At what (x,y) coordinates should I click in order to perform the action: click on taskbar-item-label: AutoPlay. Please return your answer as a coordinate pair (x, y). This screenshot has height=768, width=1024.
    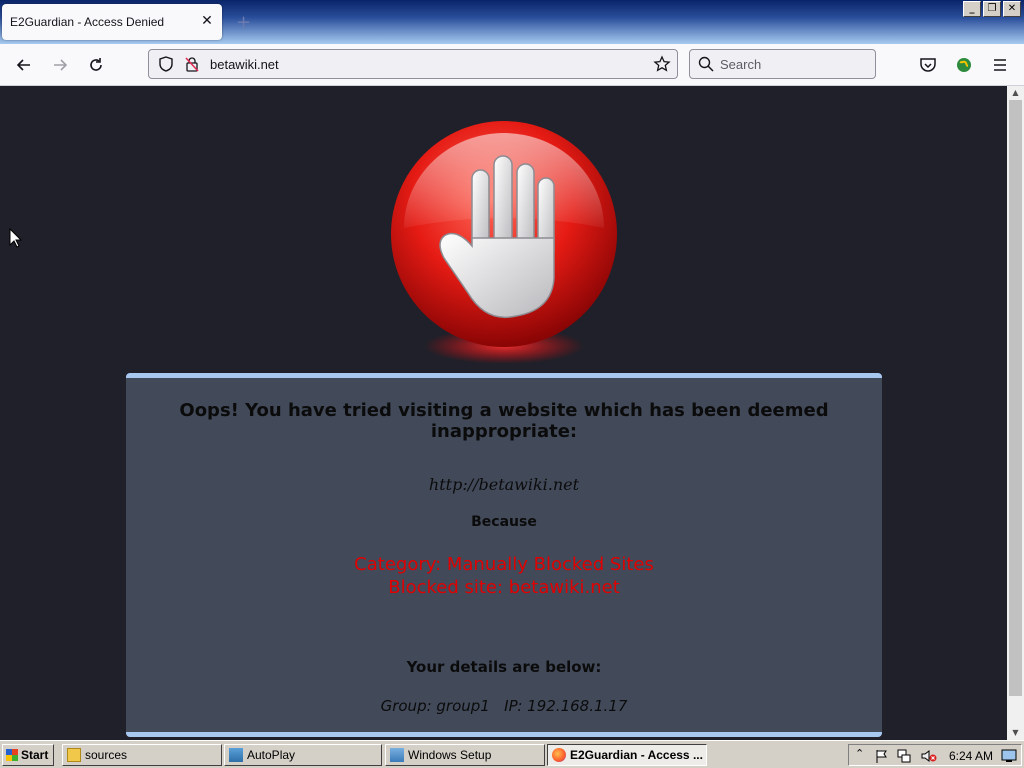
    Looking at the image, I should click on (271, 755).